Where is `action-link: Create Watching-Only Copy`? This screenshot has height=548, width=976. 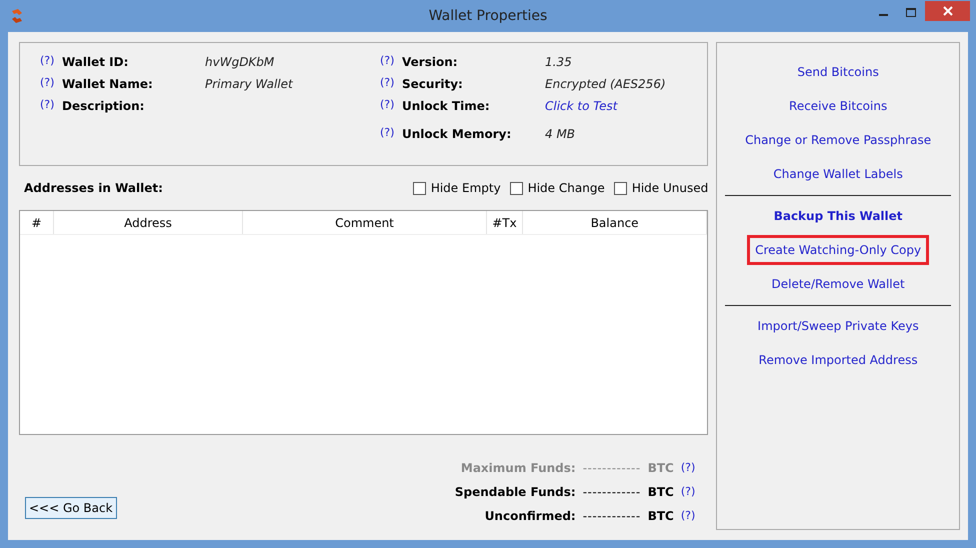
action-link: Create Watching-Only Copy is located at coordinates (838, 250).